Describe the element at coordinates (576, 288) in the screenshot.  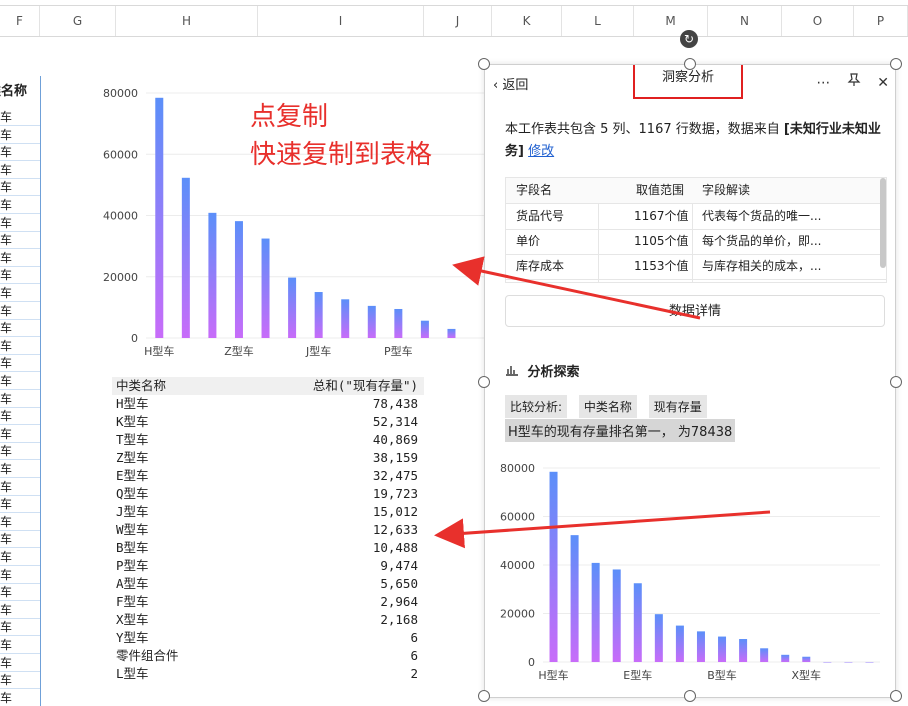
I see `arrow-to-chart` at that location.